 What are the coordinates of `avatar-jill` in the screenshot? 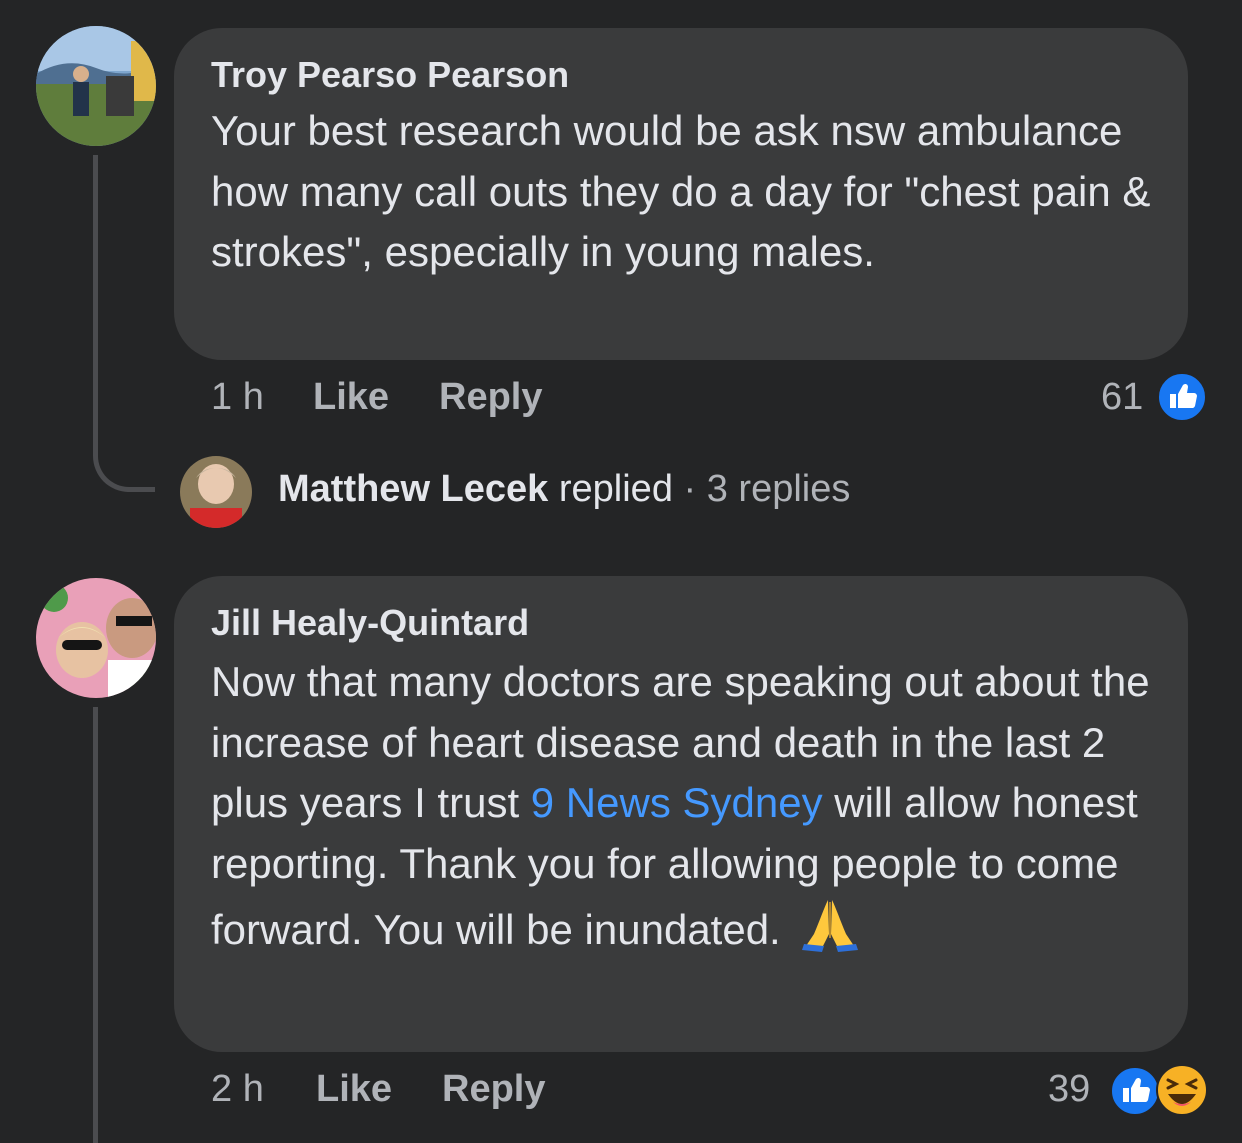 It's located at (96, 638).